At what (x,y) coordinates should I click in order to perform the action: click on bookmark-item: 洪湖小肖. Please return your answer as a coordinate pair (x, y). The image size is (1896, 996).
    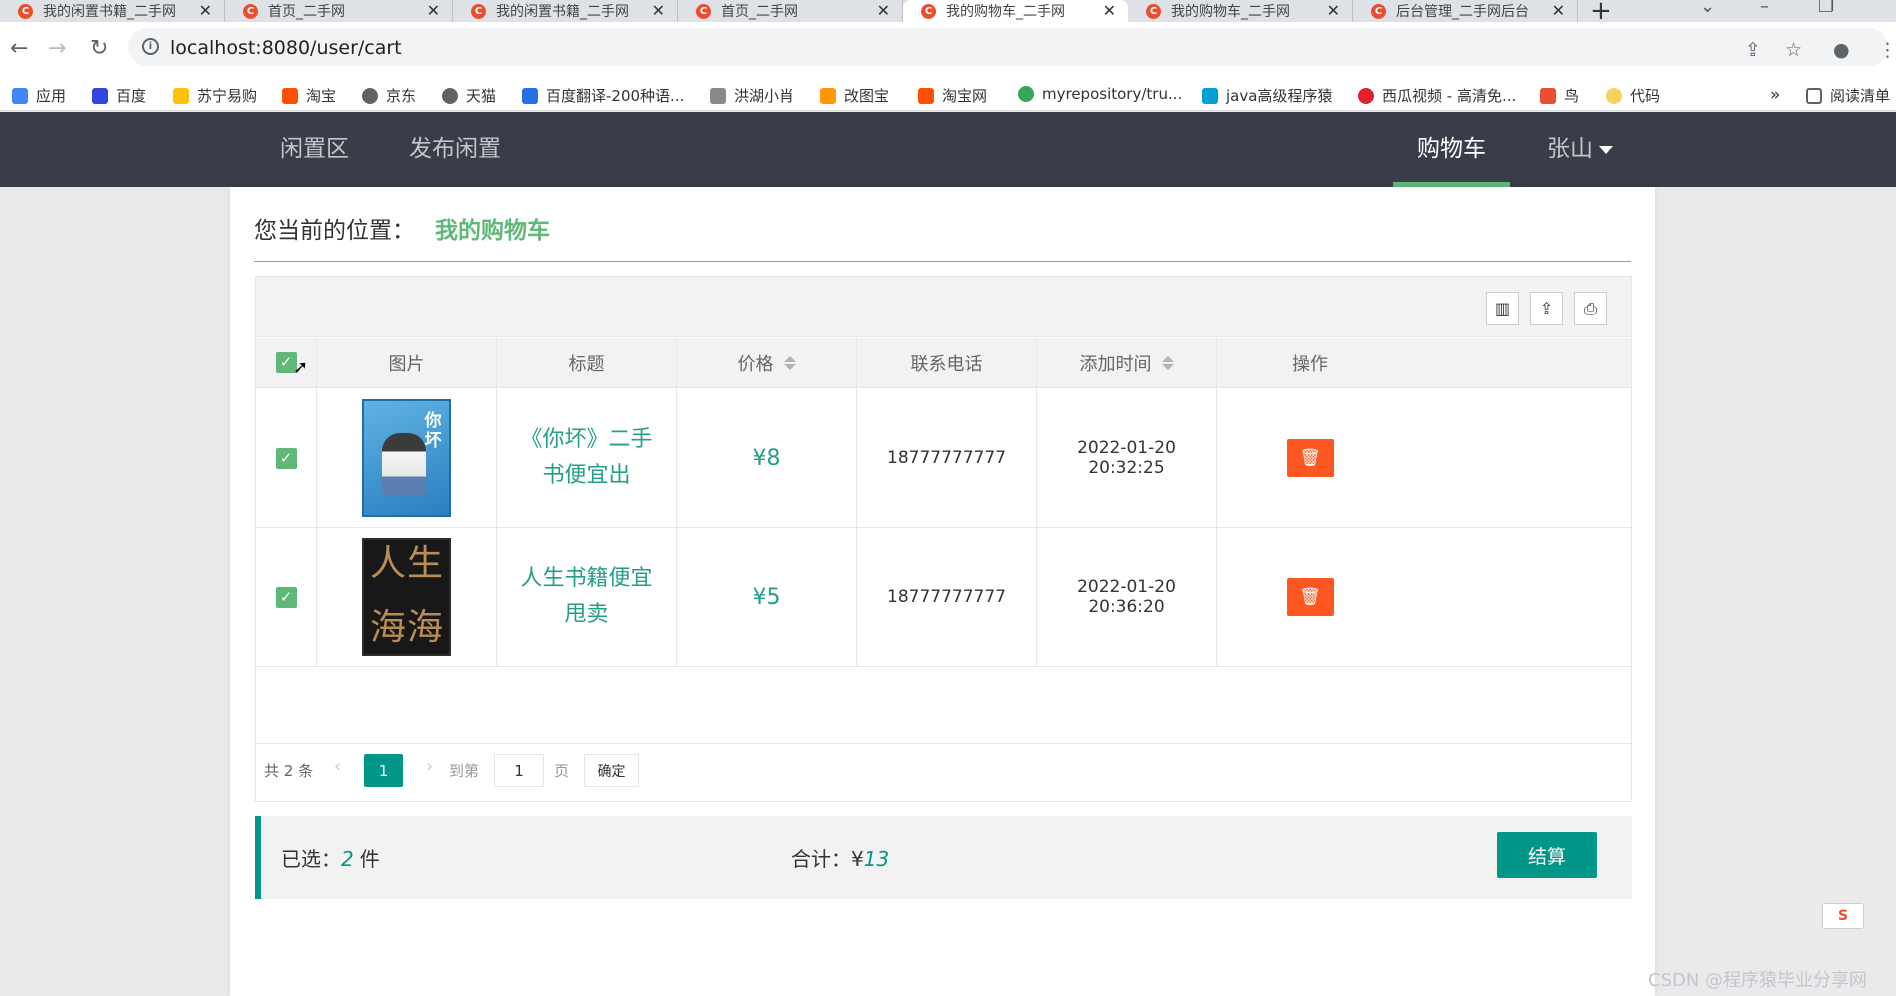
    Looking at the image, I should click on (752, 95).